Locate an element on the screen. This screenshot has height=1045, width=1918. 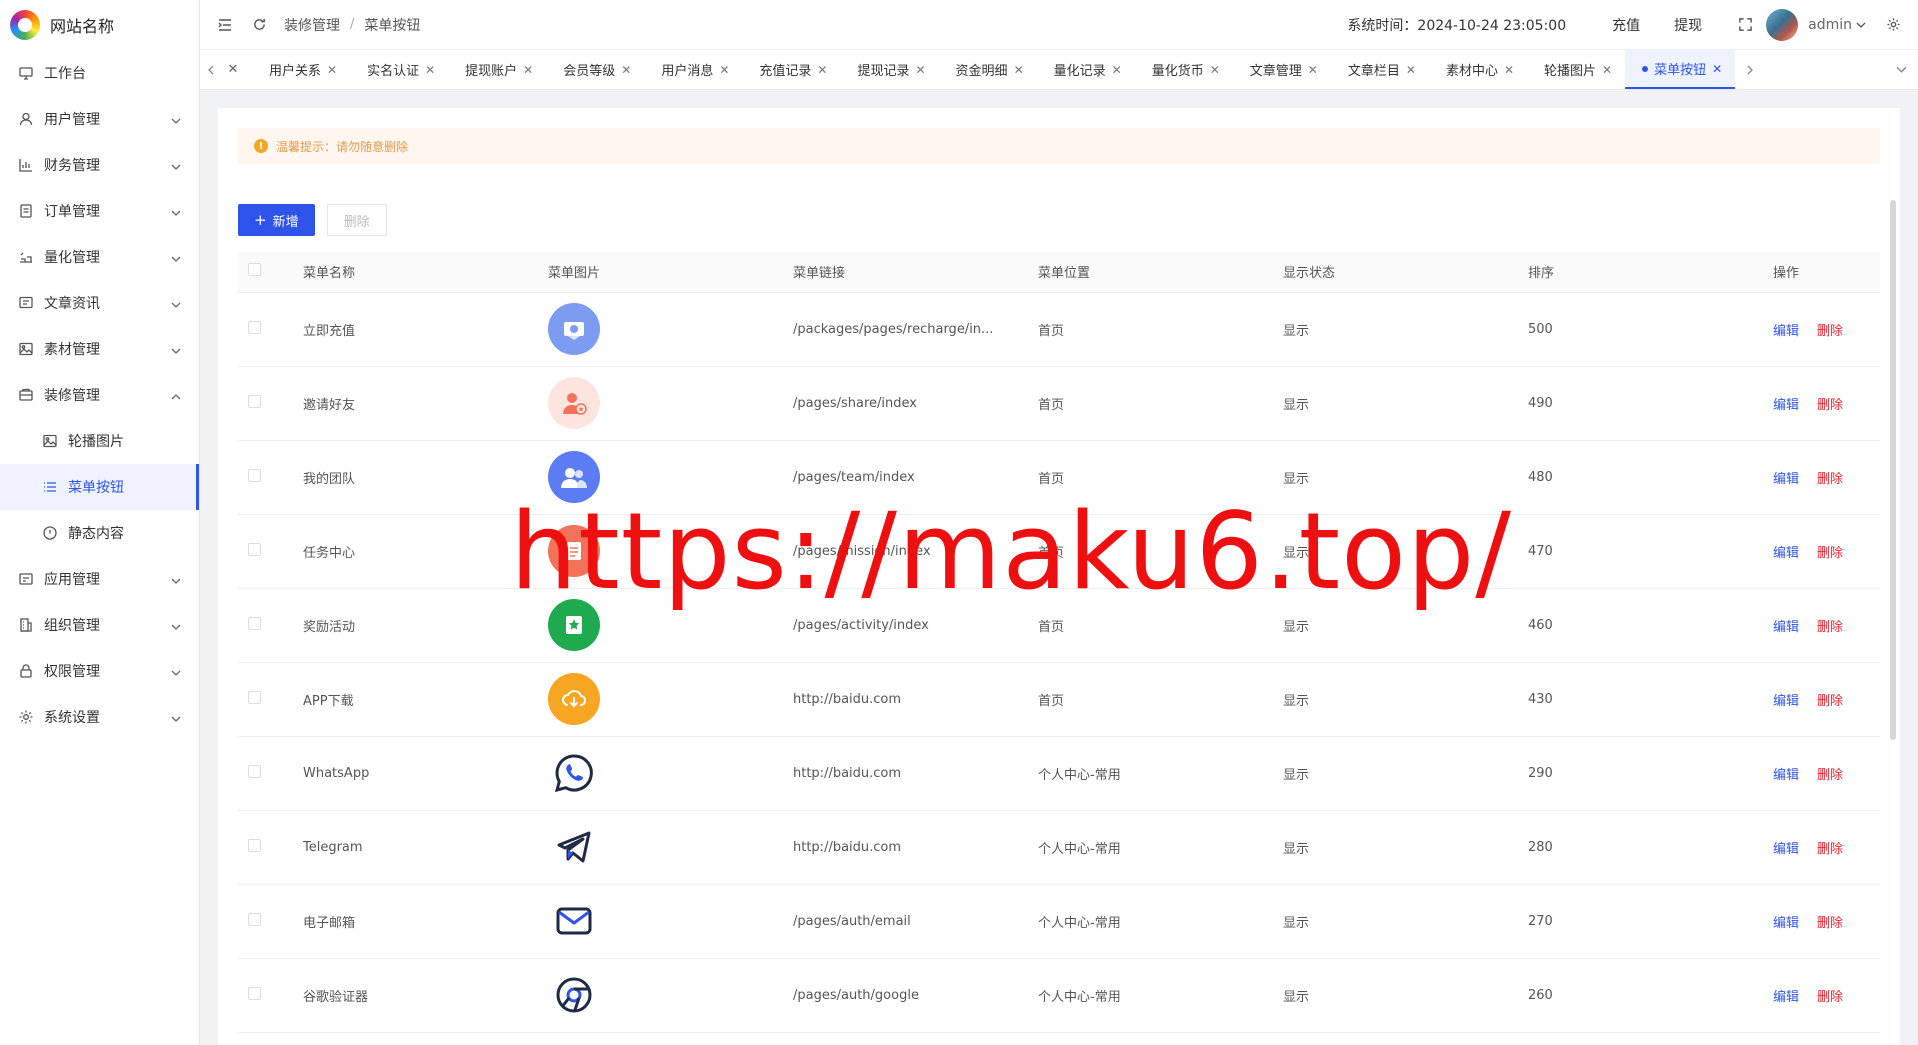
tab-8: 量化记录 ✕ is located at coordinates (1086, 69).